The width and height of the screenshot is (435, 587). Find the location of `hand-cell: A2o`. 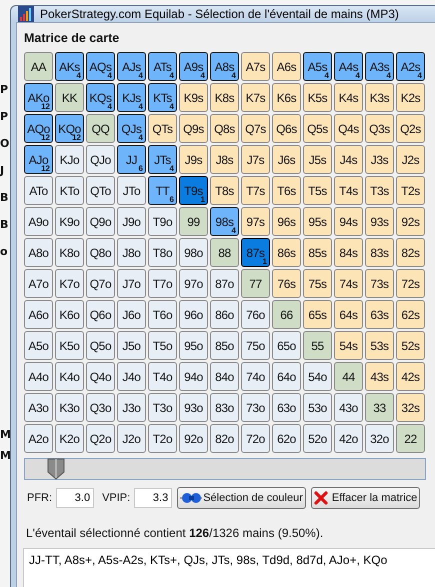

hand-cell: A2o is located at coordinates (38, 438).